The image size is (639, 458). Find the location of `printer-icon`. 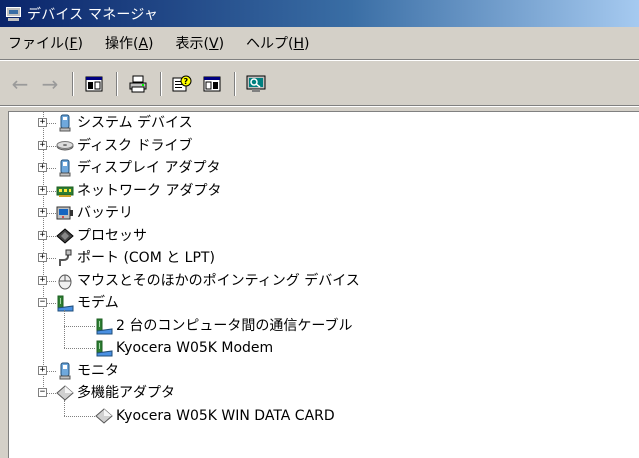

printer-icon is located at coordinates (138, 83).